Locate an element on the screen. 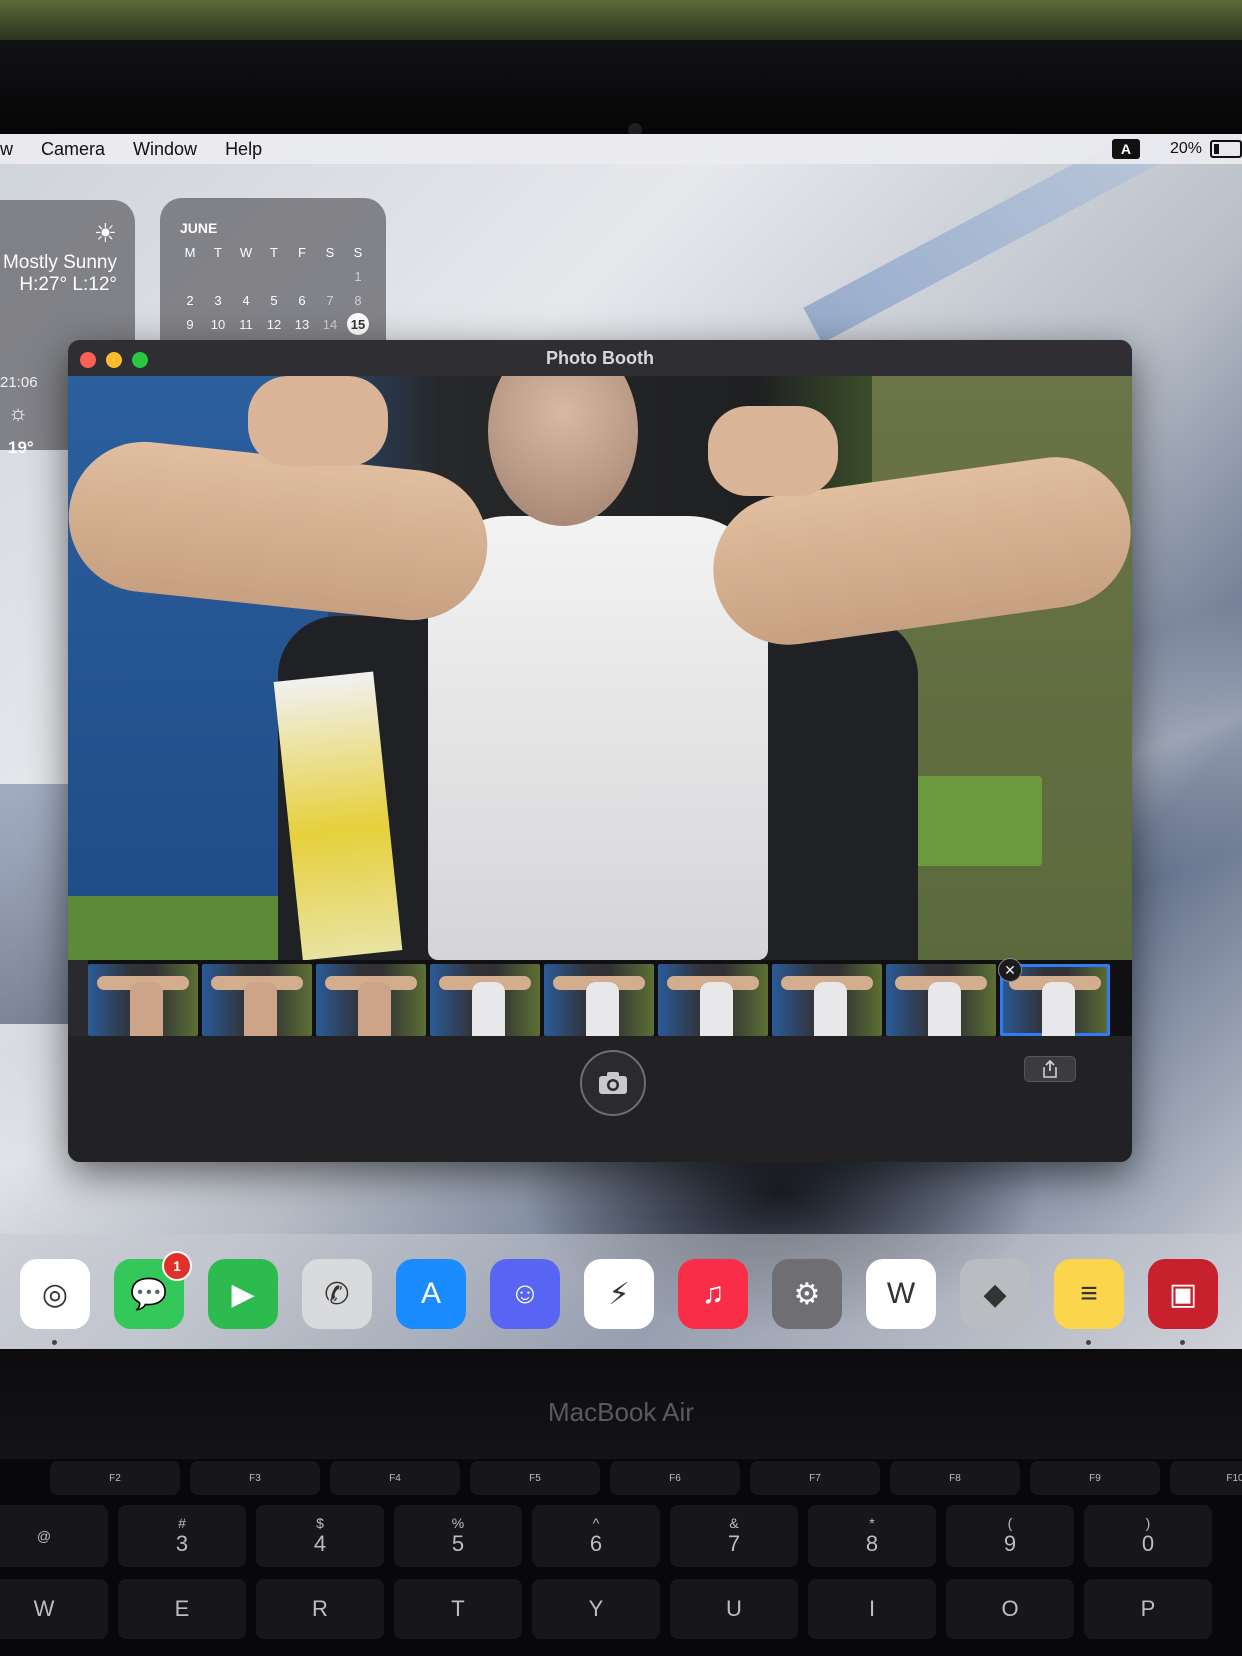 The image size is (1242, 1656). notes-app-icon: ≡ is located at coordinates (1089, 1302).